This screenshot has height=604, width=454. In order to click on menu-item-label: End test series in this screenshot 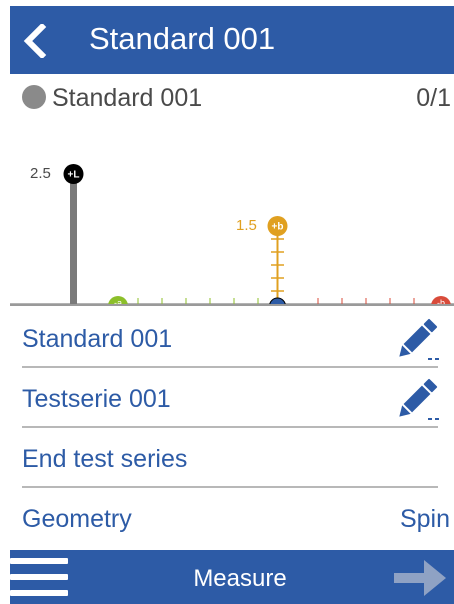, I will do `click(105, 459)`.